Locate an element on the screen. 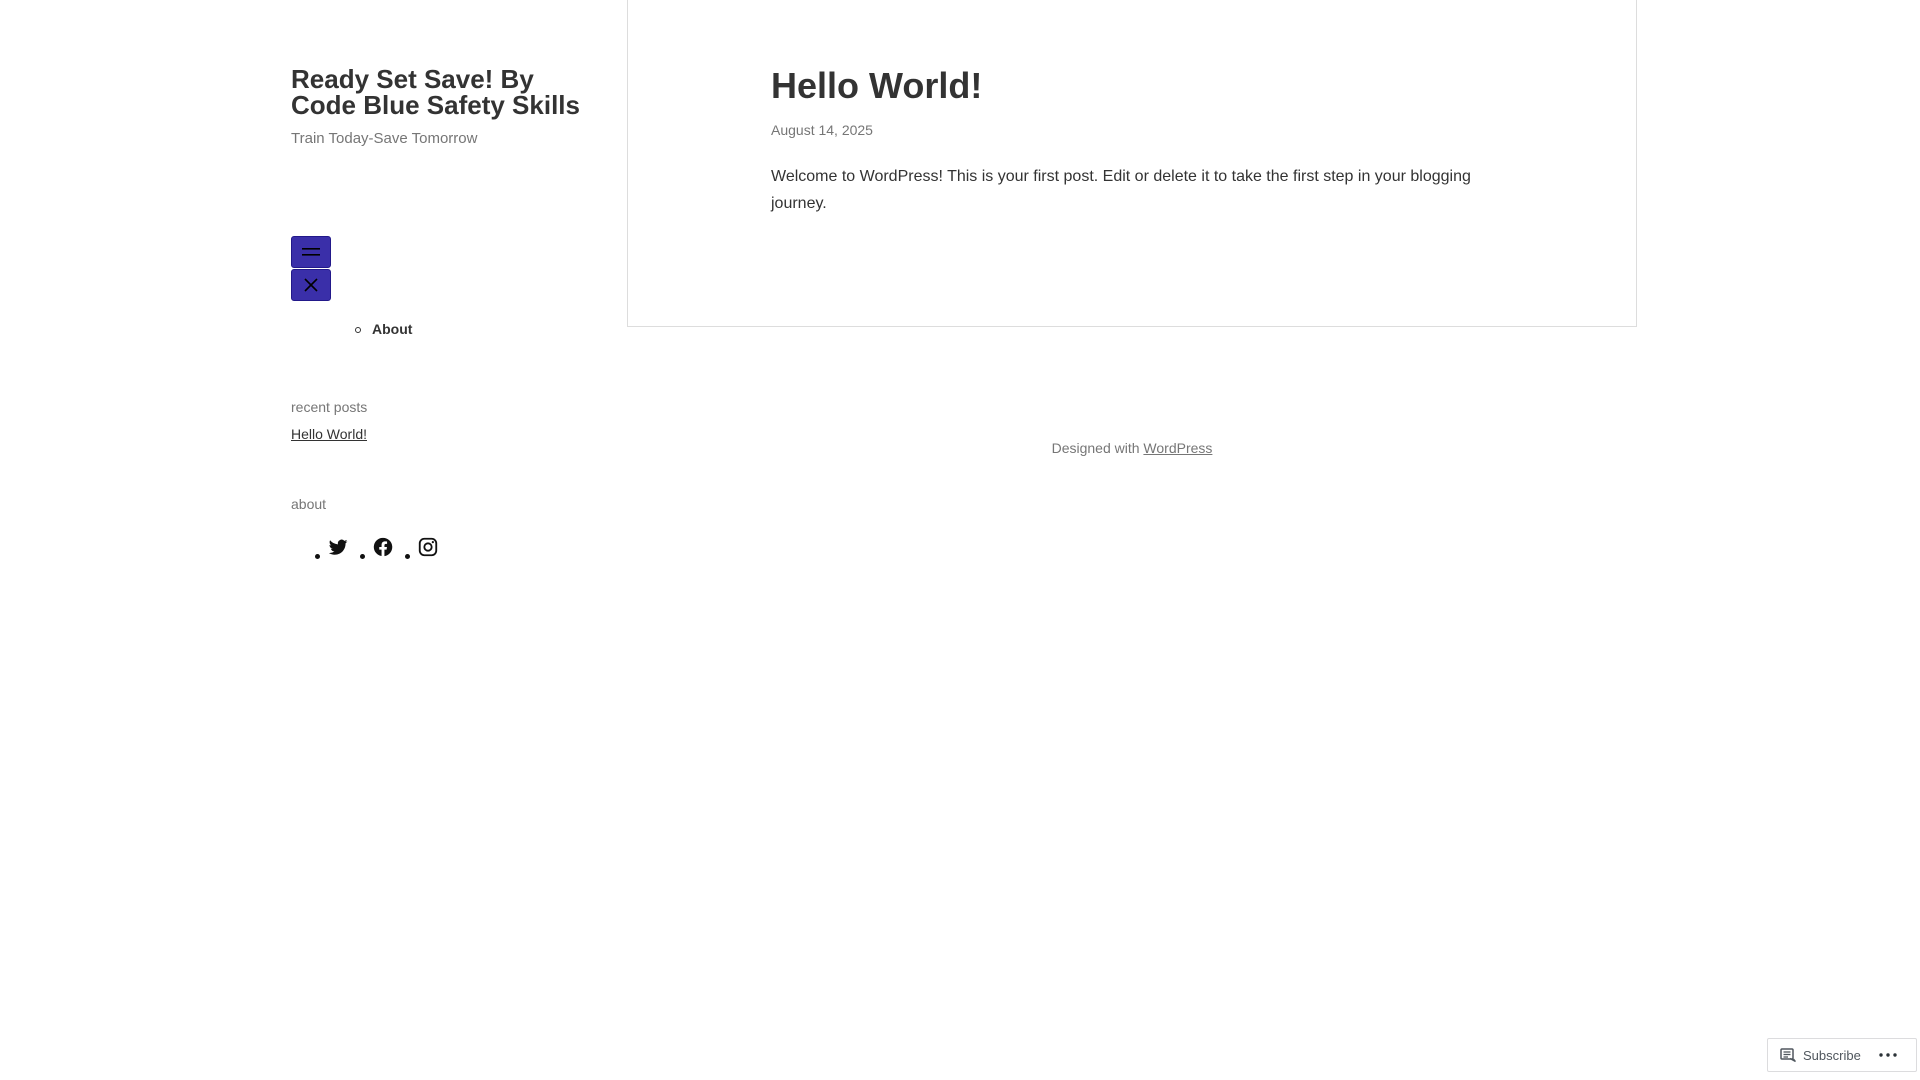 Image resolution: width=1920 pixels, height=1080 pixels. subscribe-button: Subscribe is located at coordinates (1819, 1055).